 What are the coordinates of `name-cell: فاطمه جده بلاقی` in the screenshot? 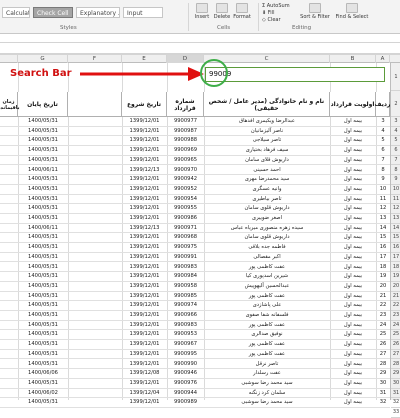 It's located at (267, 247).